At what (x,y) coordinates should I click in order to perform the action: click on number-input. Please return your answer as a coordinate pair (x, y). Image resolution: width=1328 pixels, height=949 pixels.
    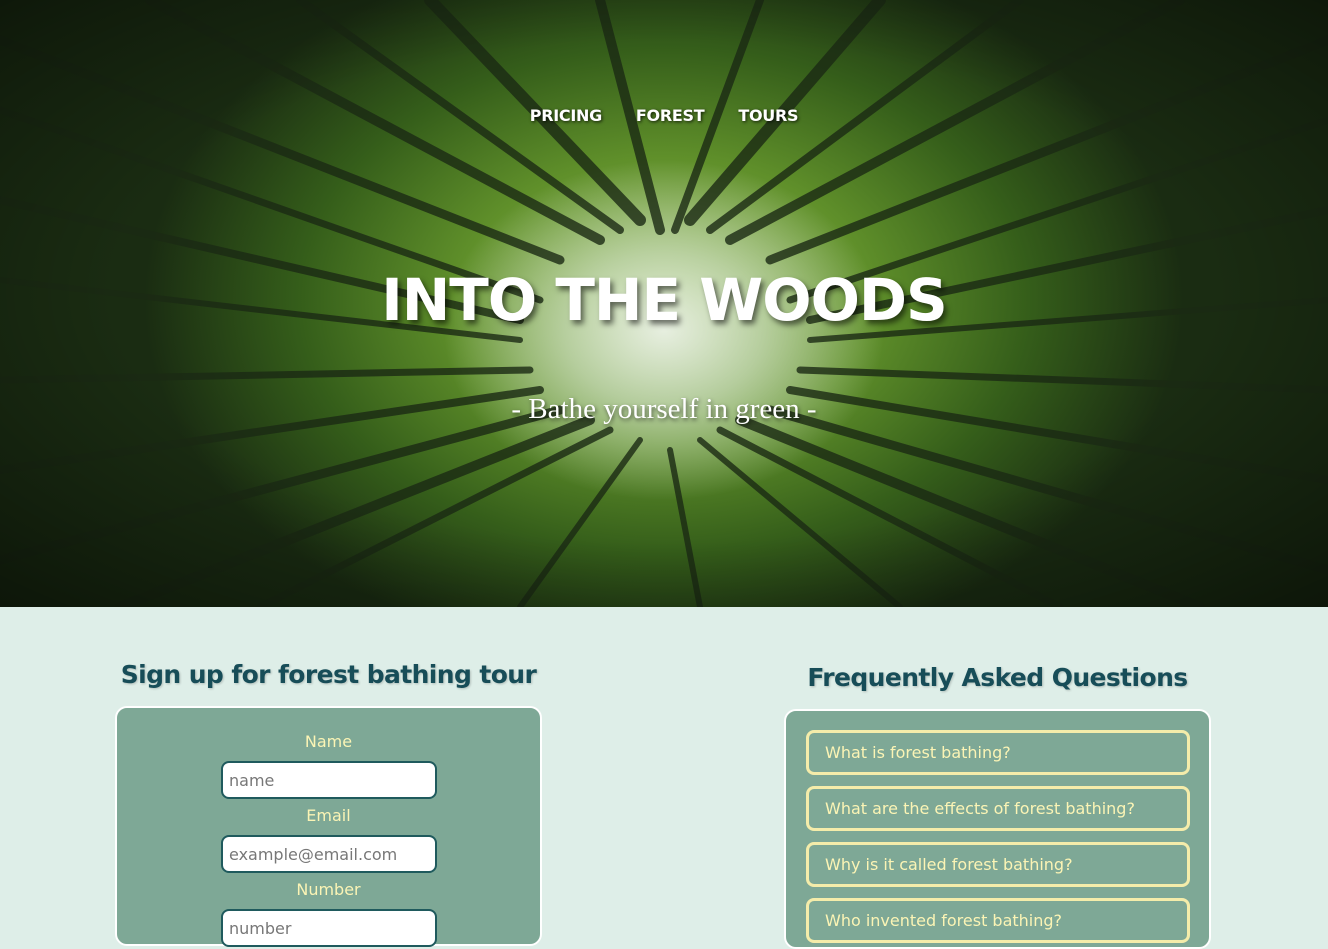
    Looking at the image, I should click on (329, 928).